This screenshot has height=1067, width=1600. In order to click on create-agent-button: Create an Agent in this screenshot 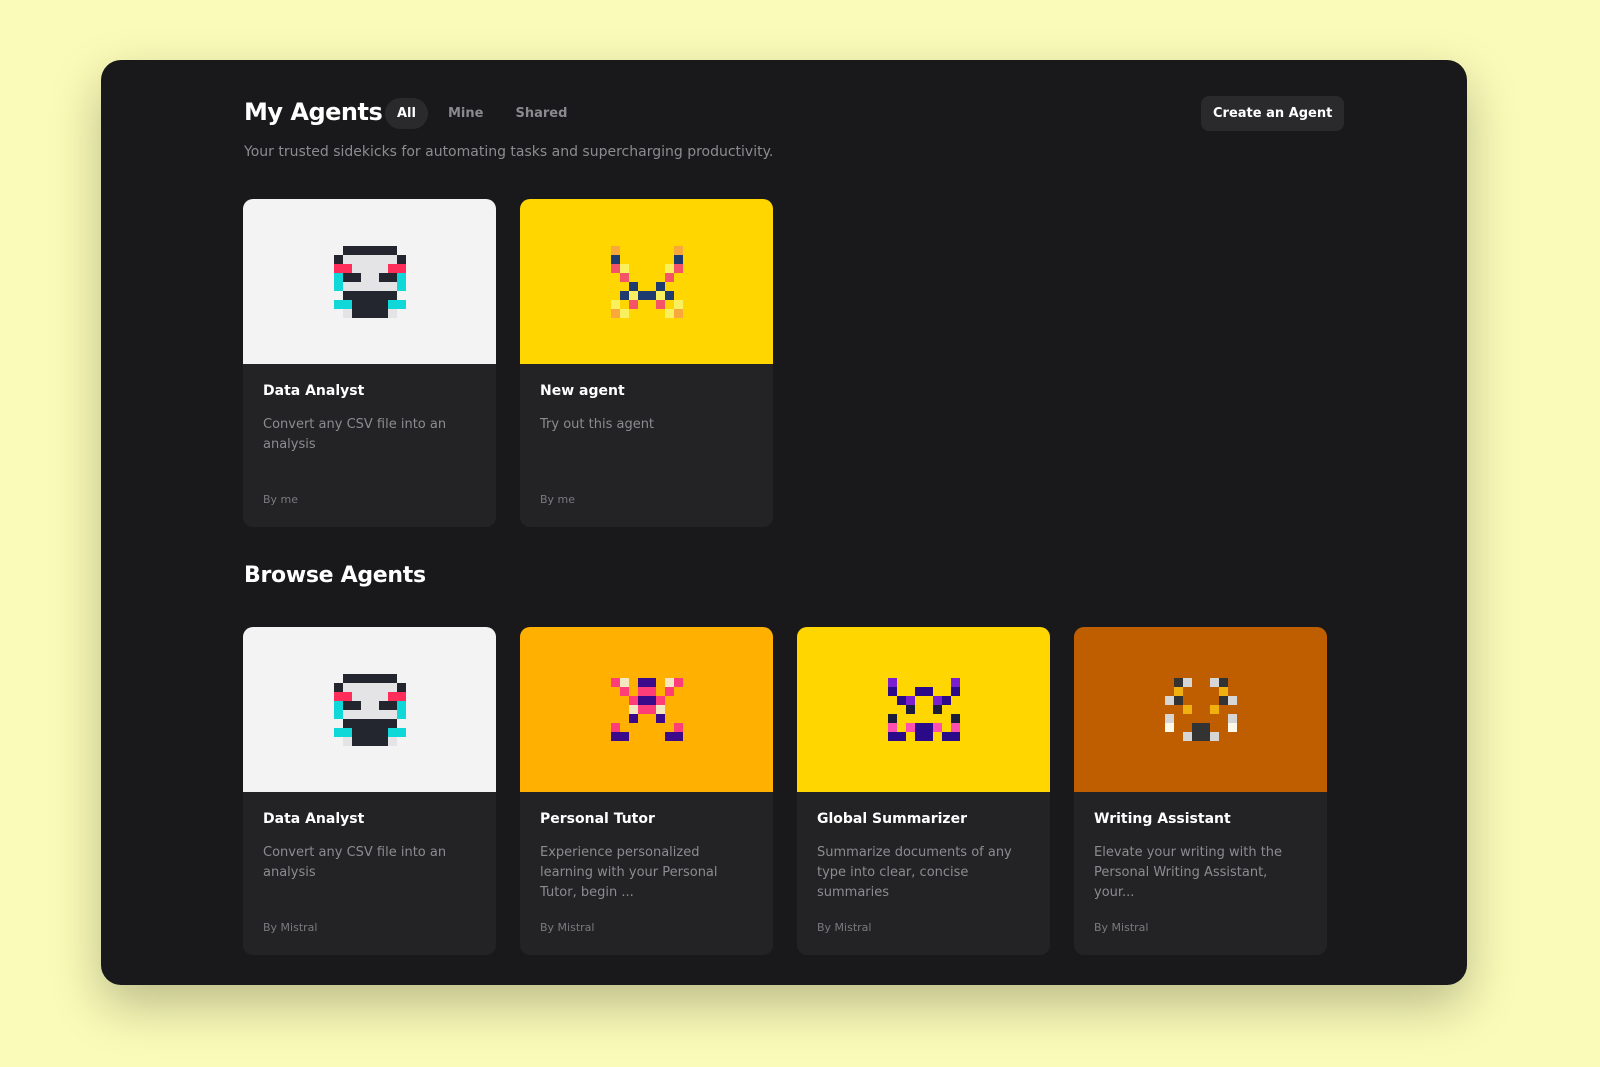, I will do `click(1273, 113)`.